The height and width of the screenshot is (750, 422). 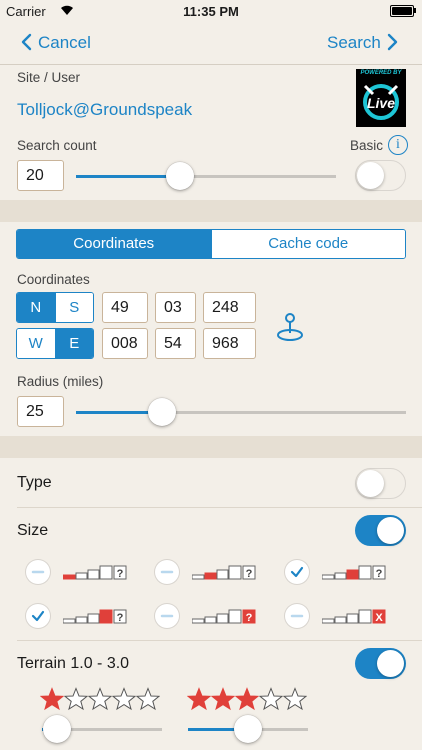 I want to click on search-count-input: 20, so click(x=40, y=175).